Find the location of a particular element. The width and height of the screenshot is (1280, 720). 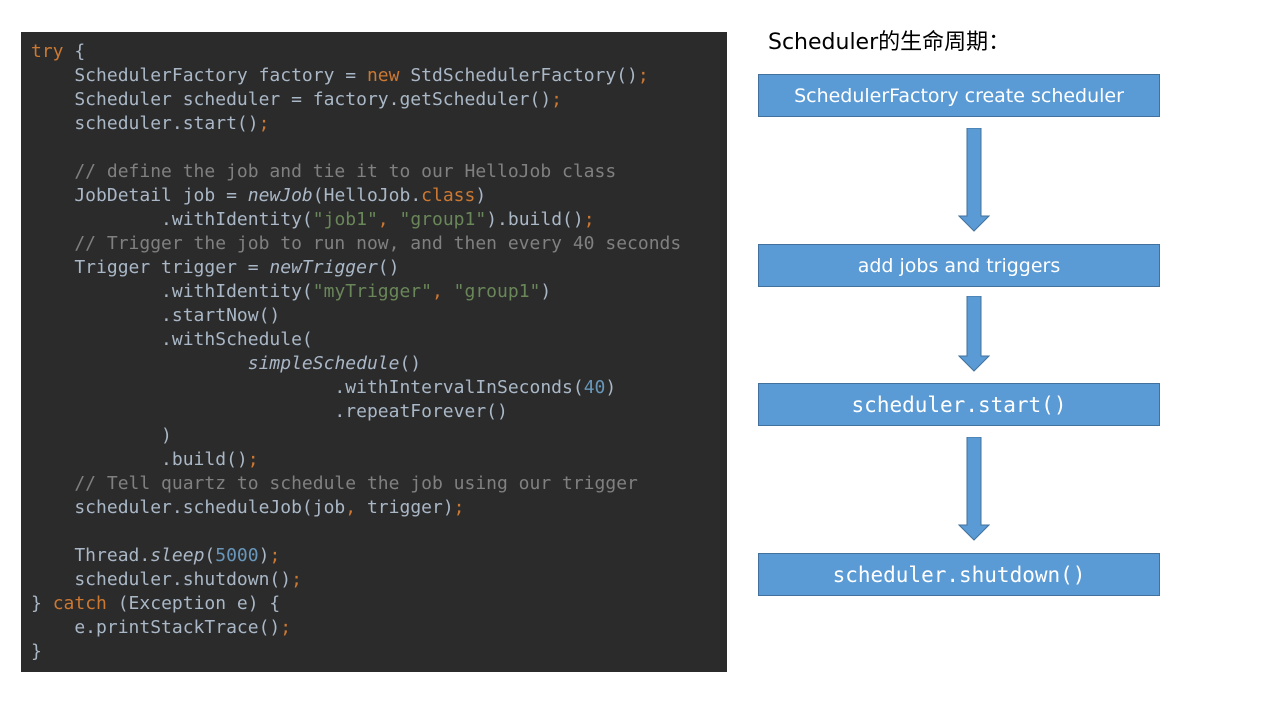

code-line: .withIdentity("myTrigger", "group1") is located at coordinates (379, 292).